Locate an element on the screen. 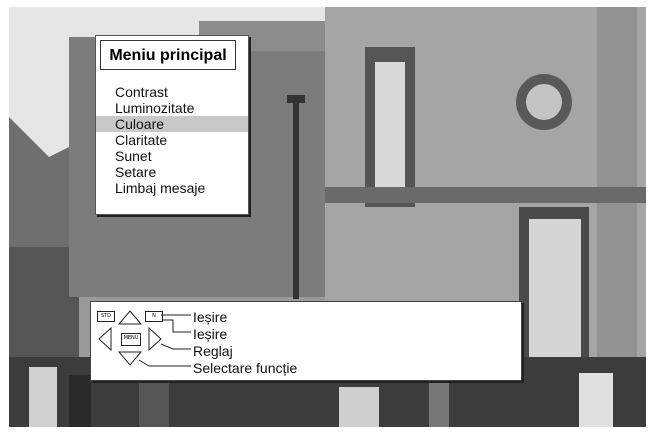  help-adjust: Reglaj is located at coordinates (213, 351).